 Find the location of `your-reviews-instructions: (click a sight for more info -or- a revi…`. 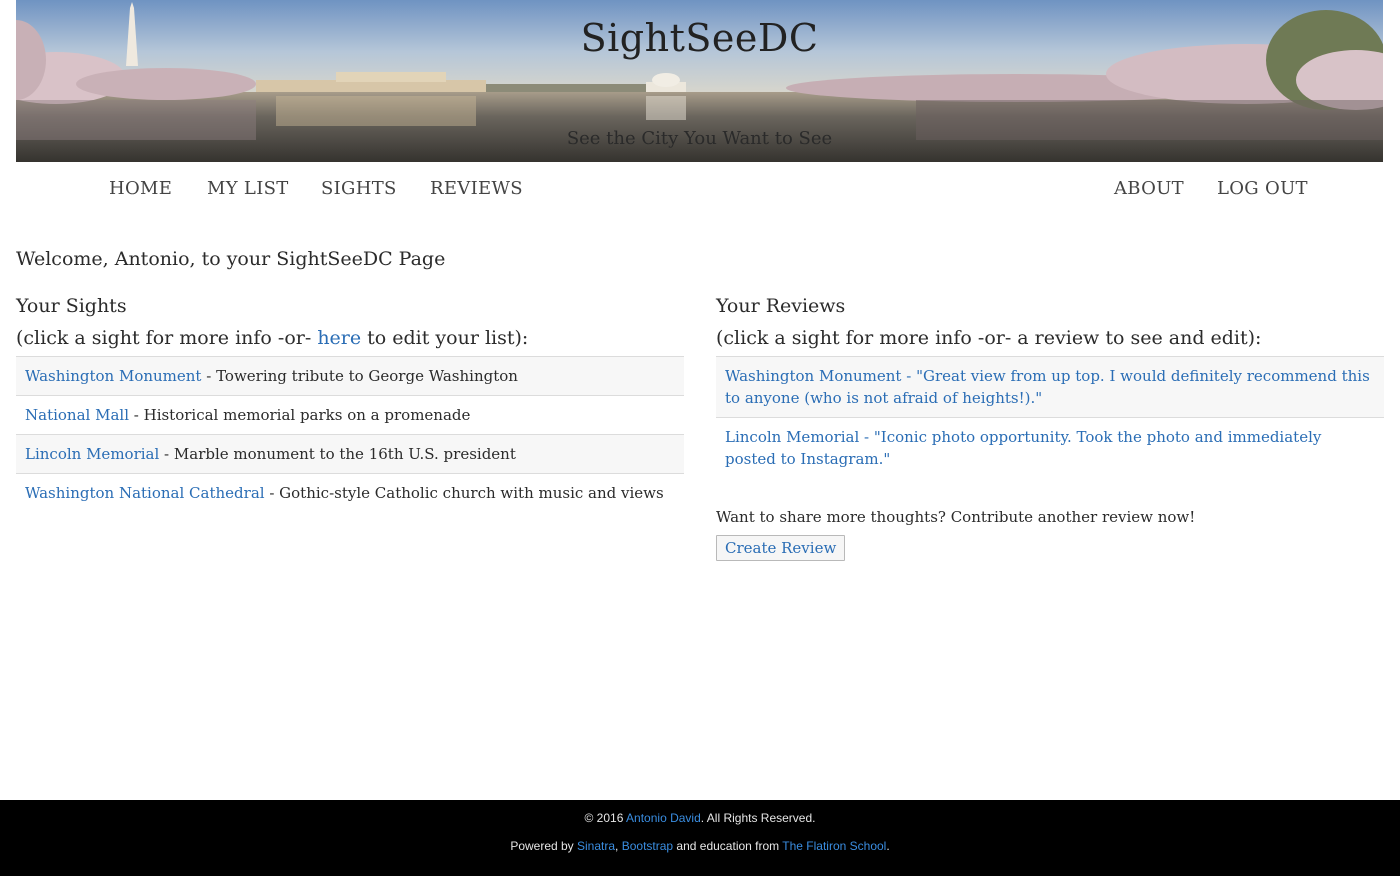

your-reviews-instructions: (click a sight for more info -or- a revi… is located at coordinates (989, 338).